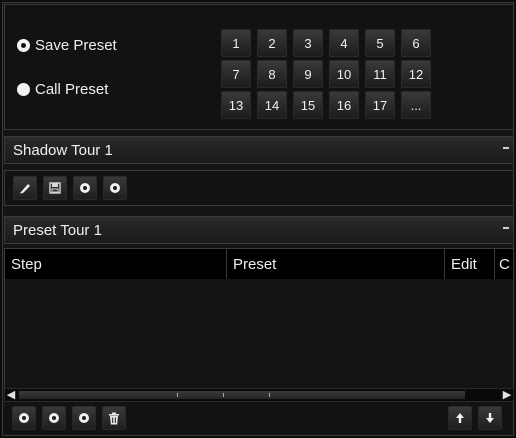 Image resolution: width=516 pixels, height=438 pixels. What do you see at coordinates (308, 105) in the screenshot?
I see `preset-button-15: 15` at bounding box center [308, 105].